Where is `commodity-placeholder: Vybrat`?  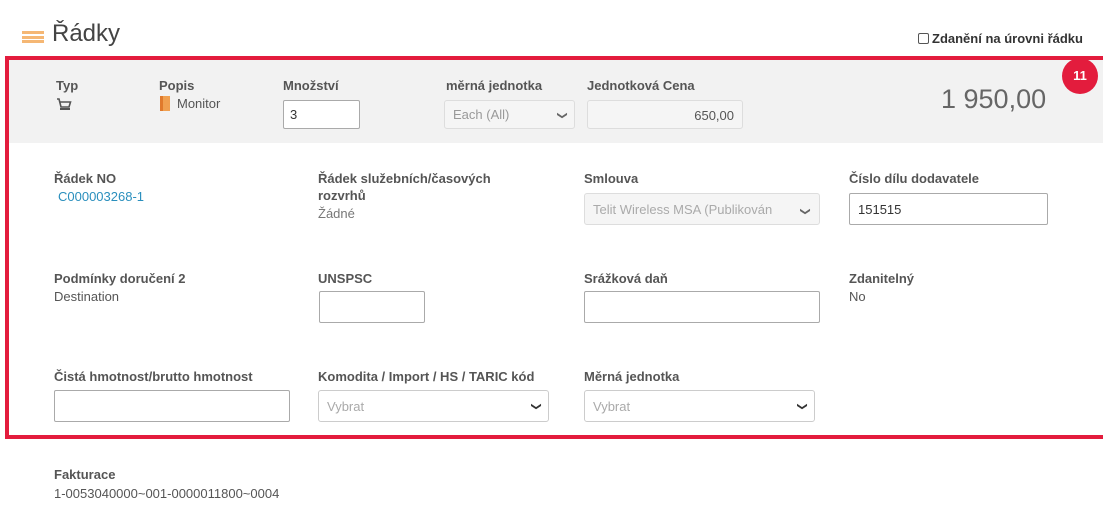 commodity-placeholder: Vybrat is located at coordinates (346, 406).